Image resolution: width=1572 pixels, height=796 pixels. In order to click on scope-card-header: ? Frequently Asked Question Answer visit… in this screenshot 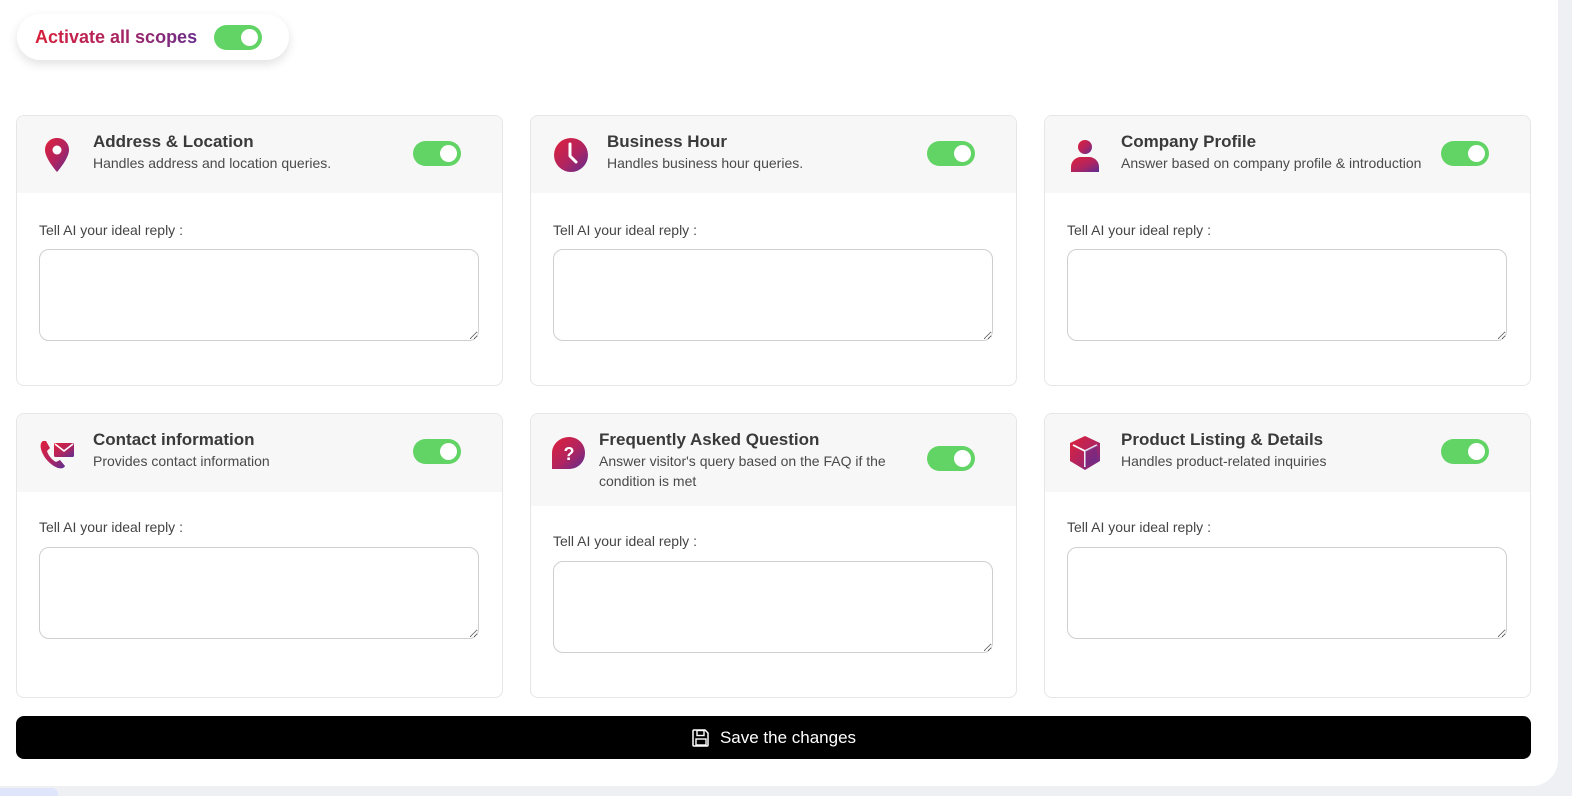, I will do `click(773, 460)`.